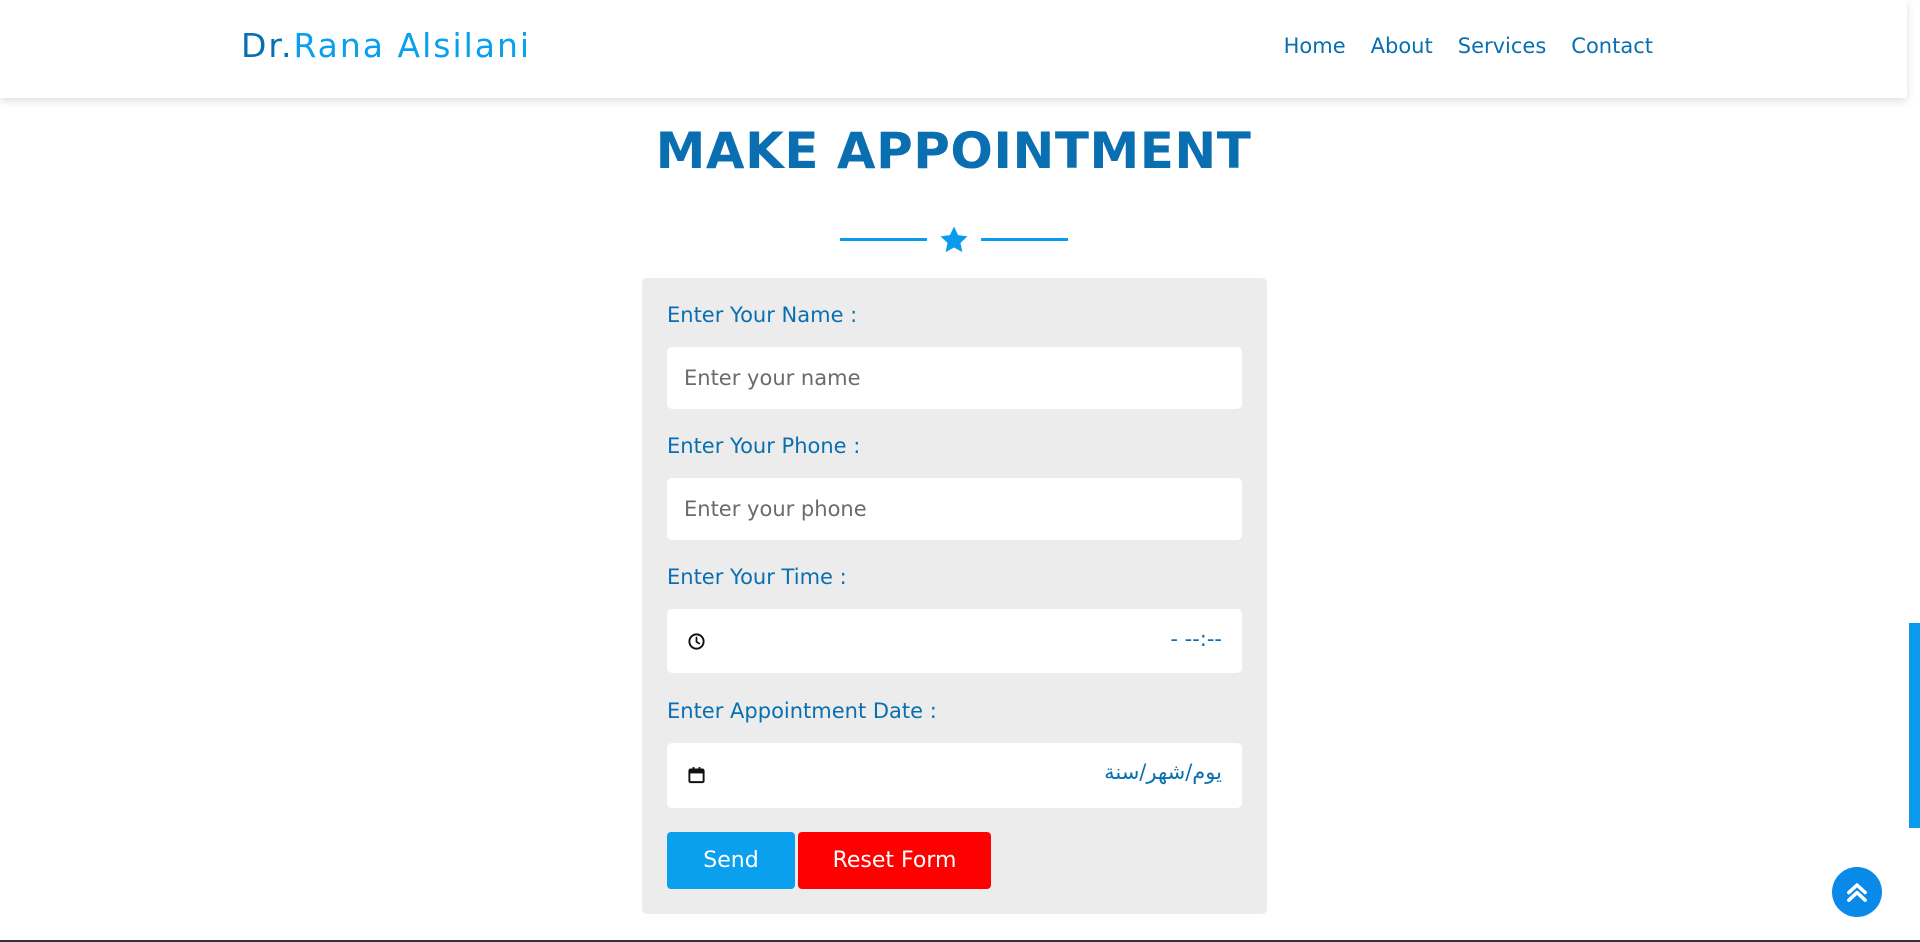 The width and height of the screenshot is (1920, 942). Describe the element at coordinates (1502, 46) in the screenshot. I see `nav-services-link: Services` at that location.